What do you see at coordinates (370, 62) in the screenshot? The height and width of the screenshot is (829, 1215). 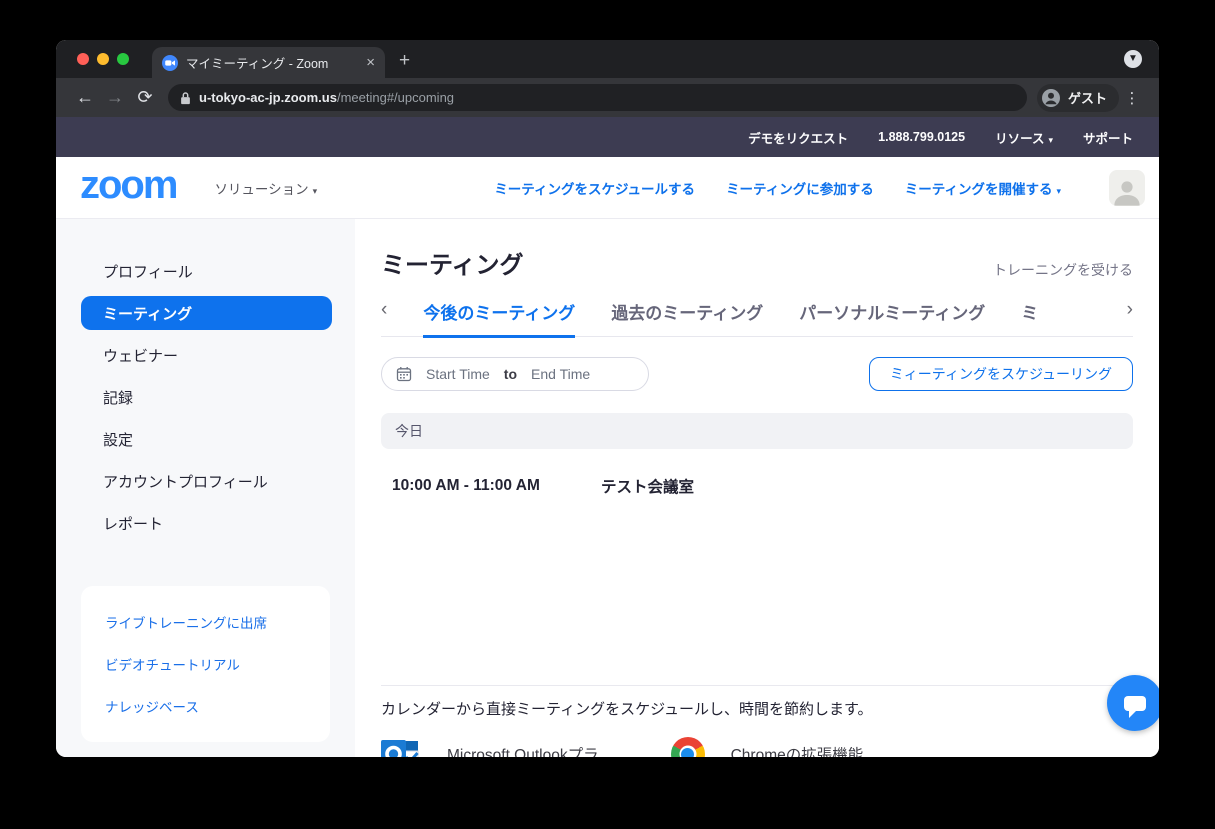 I see `tab-close-icon: ×` at bounding box center [370, 62].